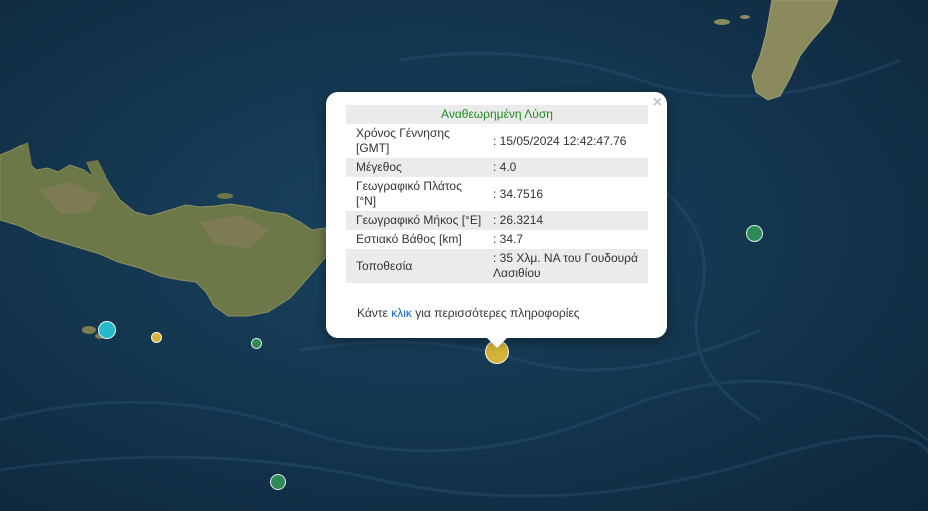 This screenshot has width=928, height=511. Describe the element at coordinates (409, 193) in the screenshot. I see `row-label: Γεωγραφικό Πλάτος [°N]` at that location.